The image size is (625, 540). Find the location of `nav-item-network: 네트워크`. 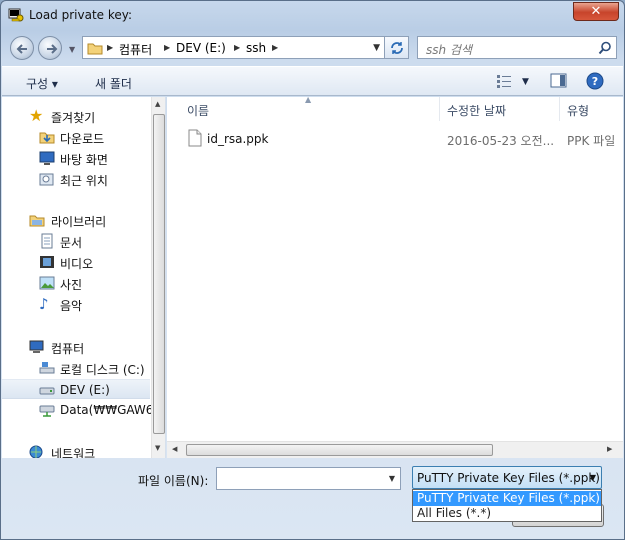

nav-item-network: 네트워크 is located at coordinates (76, 450).